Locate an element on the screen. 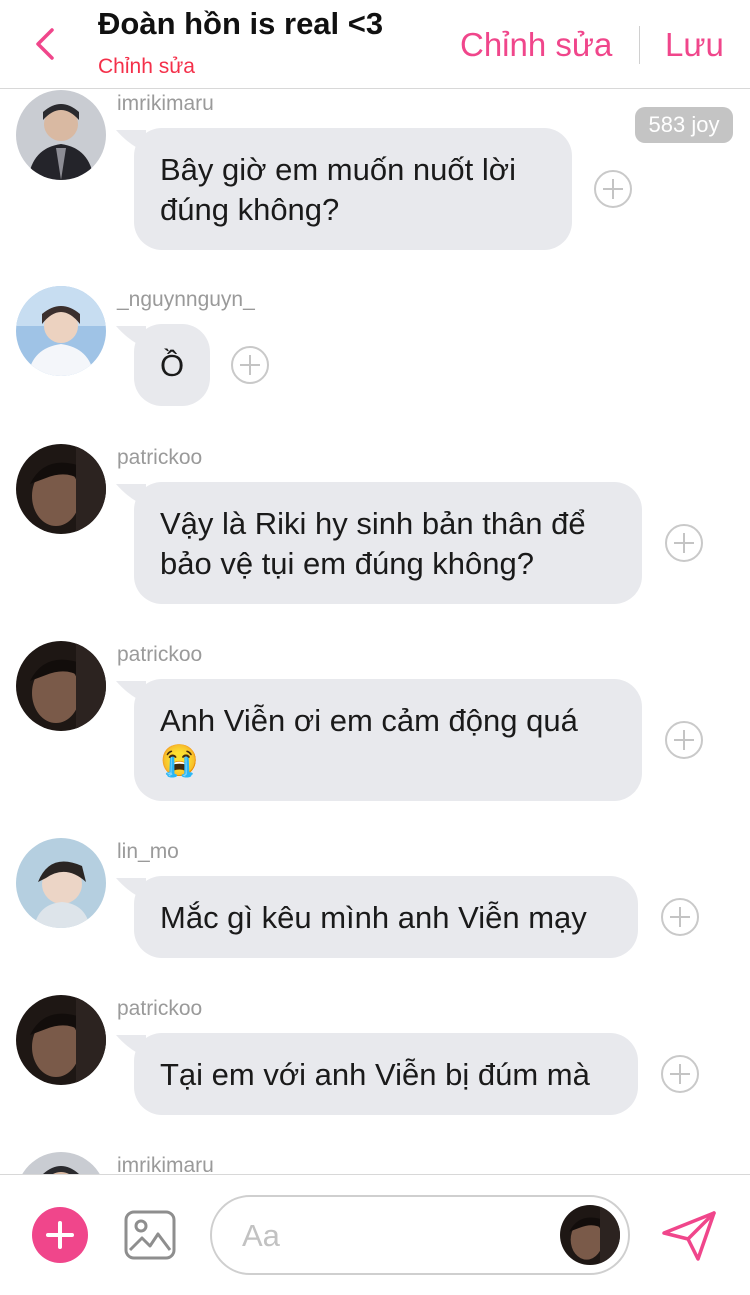 This screenshot has height=1295, width=750. message-bubble: Ồ is located at coordinates (172, 365).